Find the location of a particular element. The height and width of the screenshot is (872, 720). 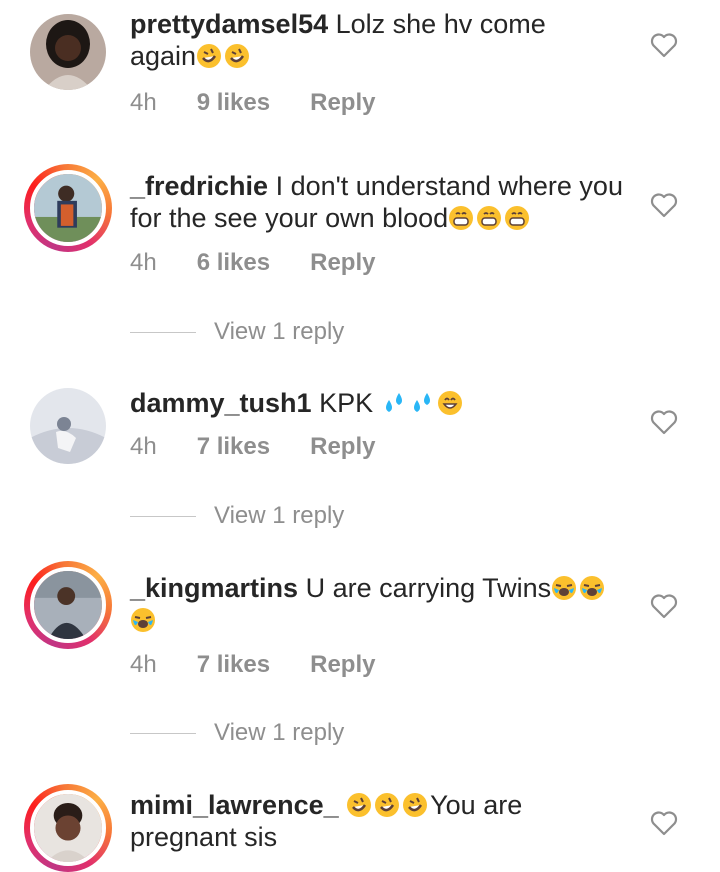

comment-text: for the see your own blood is located at coordinates (289, 218).